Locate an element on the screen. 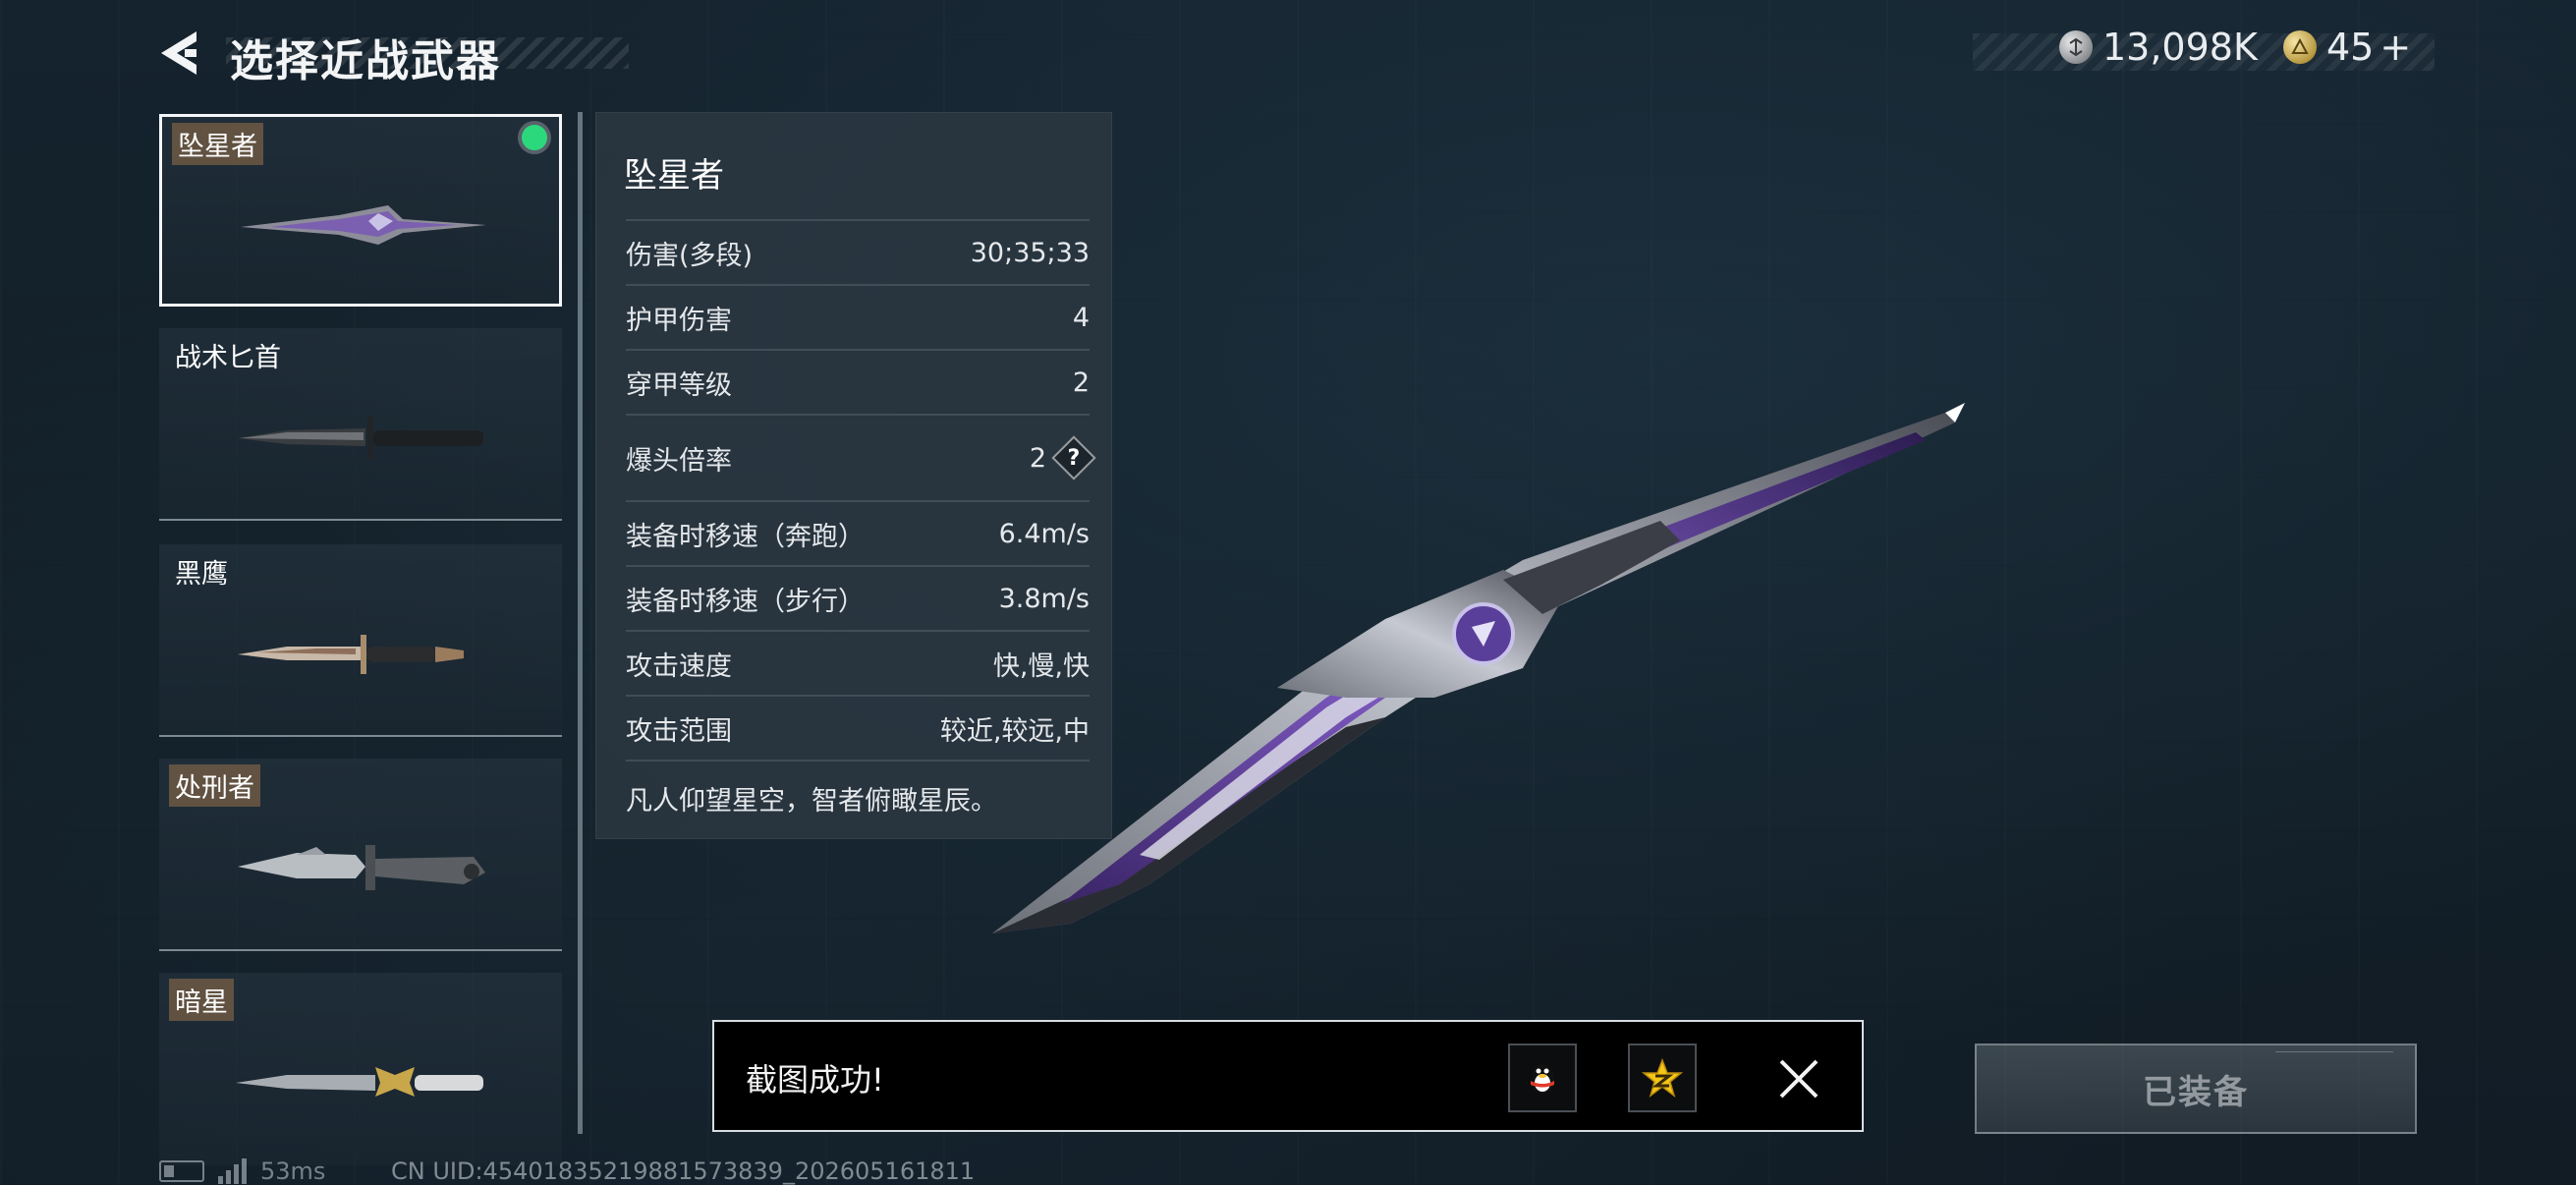 The height and width of the screenshot is (1185, 2576). gold-currency: 45 + is located at coordinates (2347, 48).